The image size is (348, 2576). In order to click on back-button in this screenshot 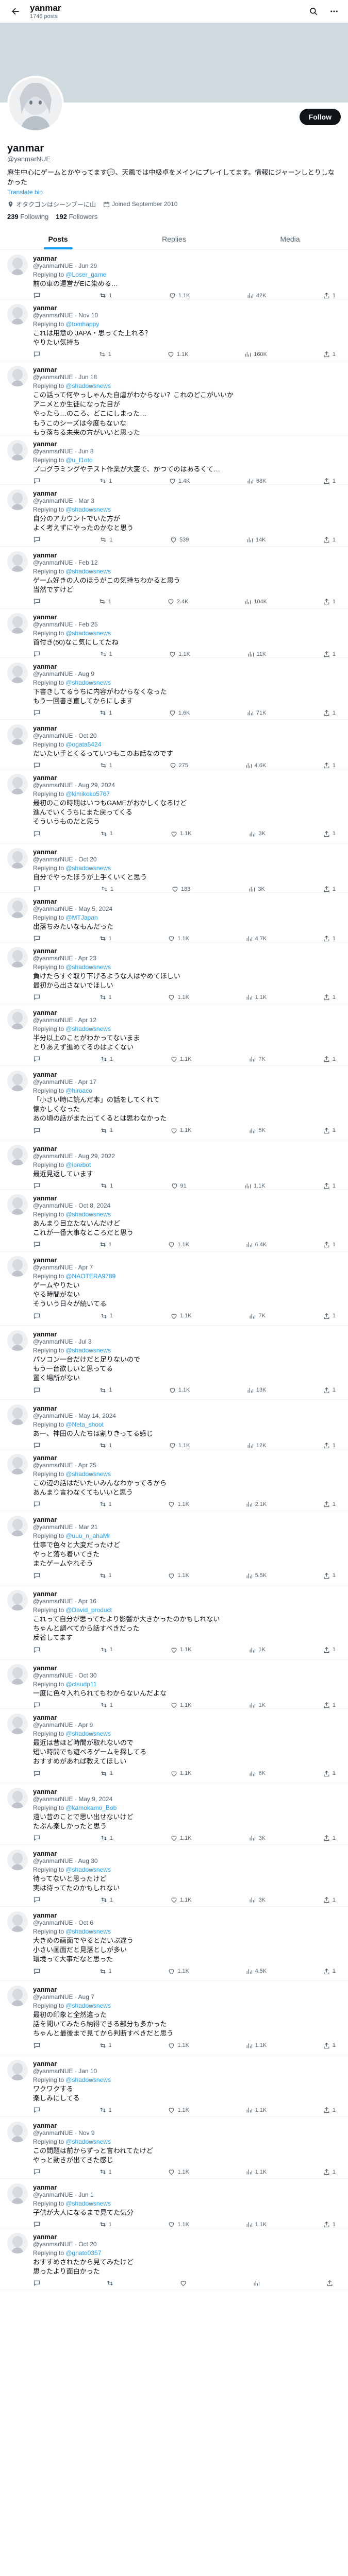, I will do `click(15, 11)`.